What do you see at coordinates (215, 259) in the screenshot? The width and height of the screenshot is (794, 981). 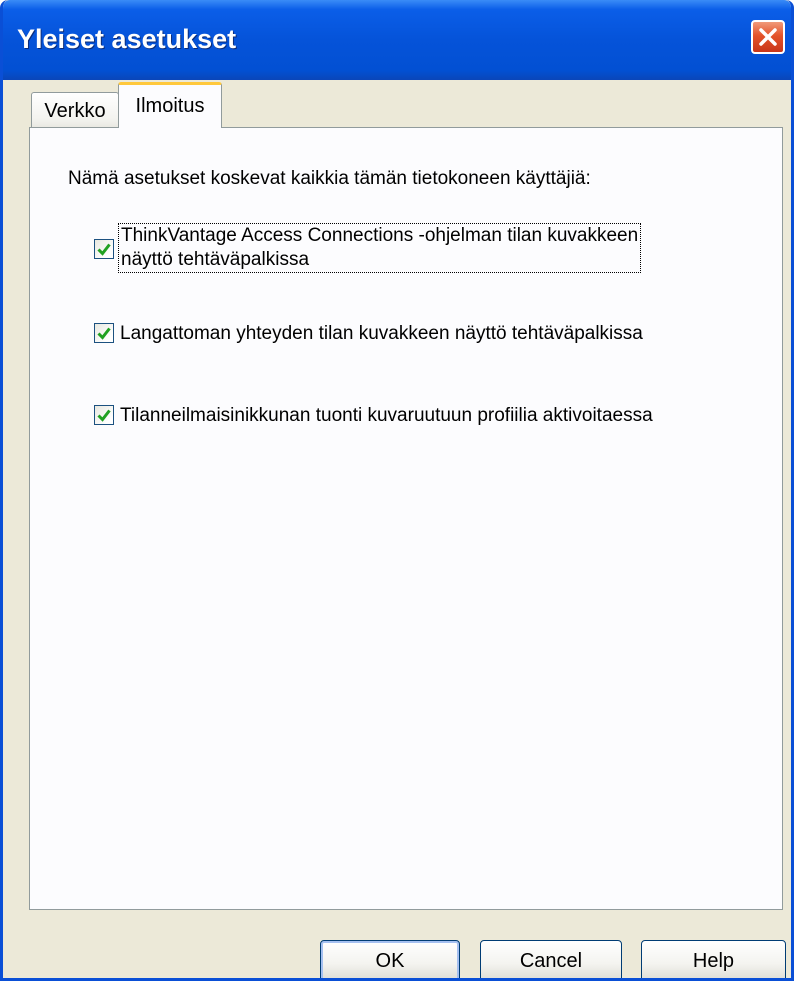 I see `label-line-2: näyttö tehtäväpalkissa` at bounding box center [215, 259].